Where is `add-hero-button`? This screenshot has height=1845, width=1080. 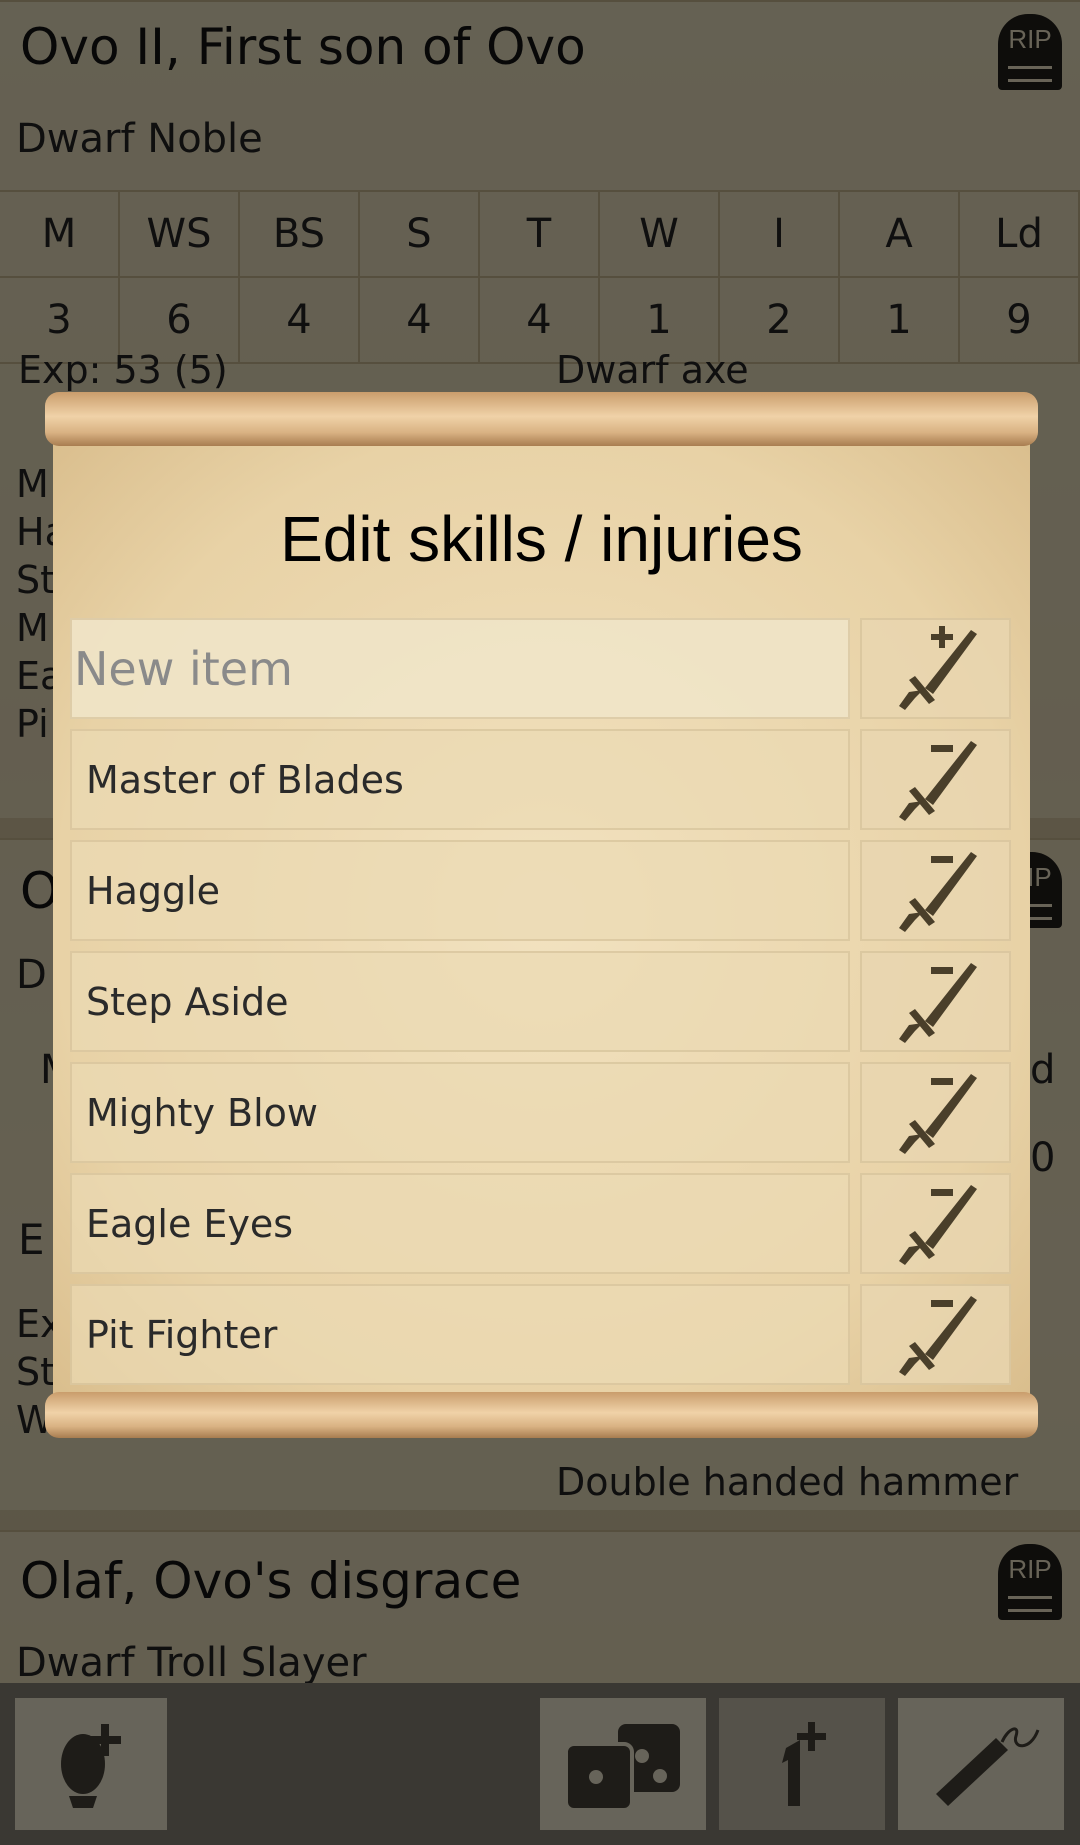
add-hero-button is located at coordinates (91, 1764).